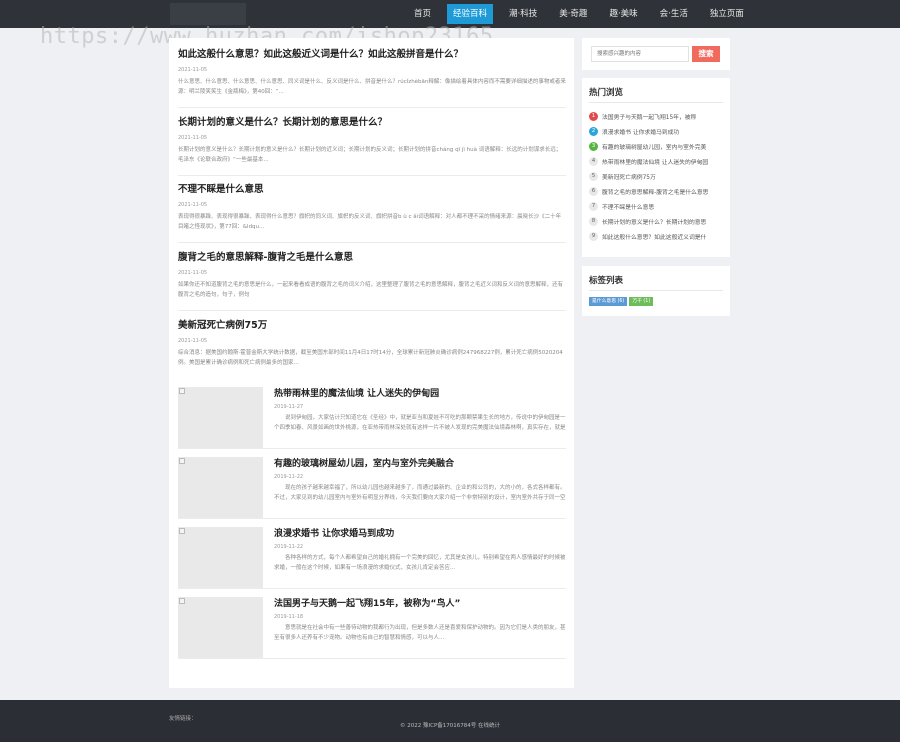  Describe the element at coordinates (606, 93) in the screenshot. I see `hot-articles-title: 热门浏览` at that location.